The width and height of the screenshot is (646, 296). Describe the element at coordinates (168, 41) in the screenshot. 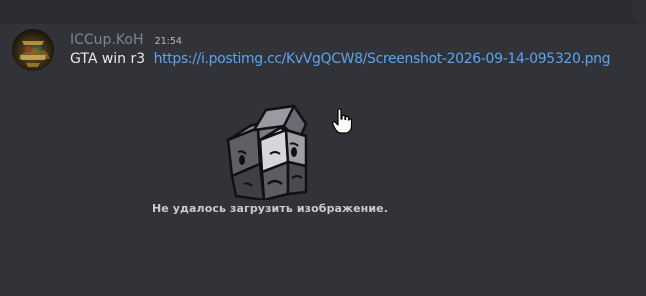

I see `timestamp: 21:54` at that location.